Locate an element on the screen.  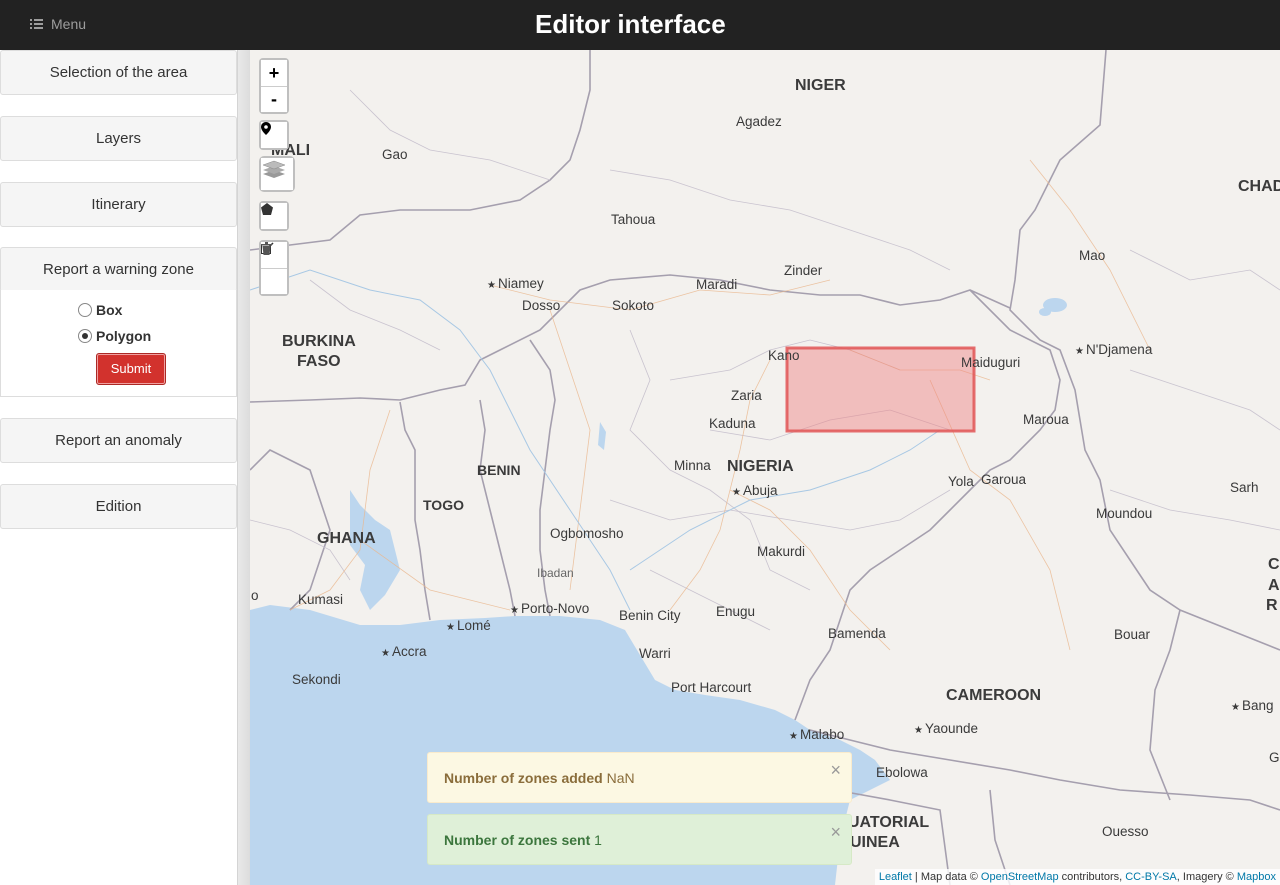
country-label-burkina: BURKINA is located at coordinates (319, 341).